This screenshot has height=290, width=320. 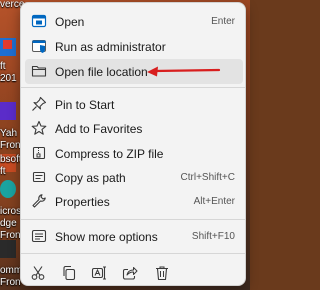 I want to click on rename-icon, so click(x=99, y=273).